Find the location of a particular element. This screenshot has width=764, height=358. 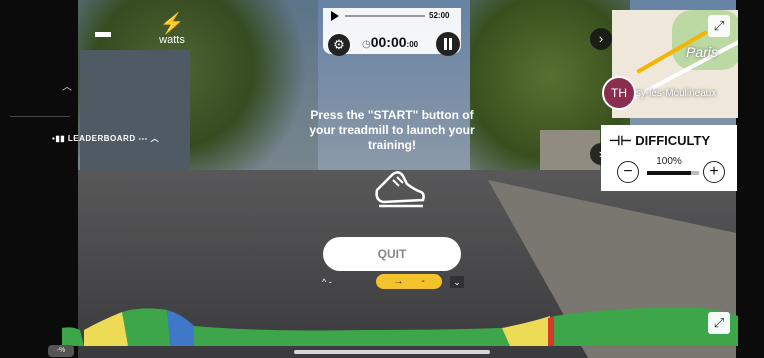

difficulty-bar is located at coordinates (673, 173).